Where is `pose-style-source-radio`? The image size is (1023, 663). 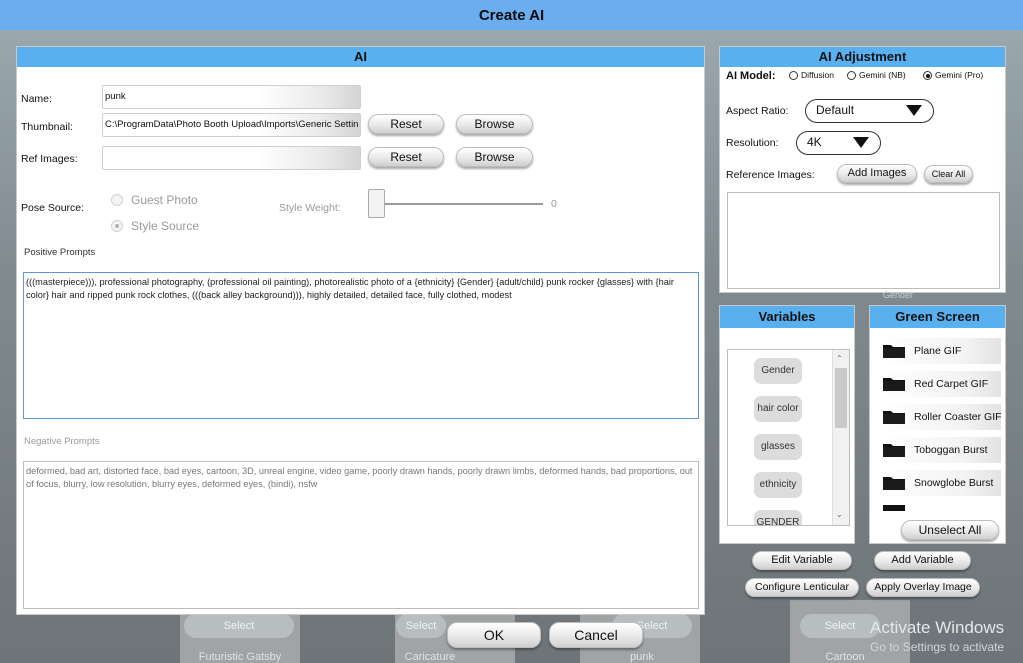
pose-style-source-radio is located at coordinates (117, 226).